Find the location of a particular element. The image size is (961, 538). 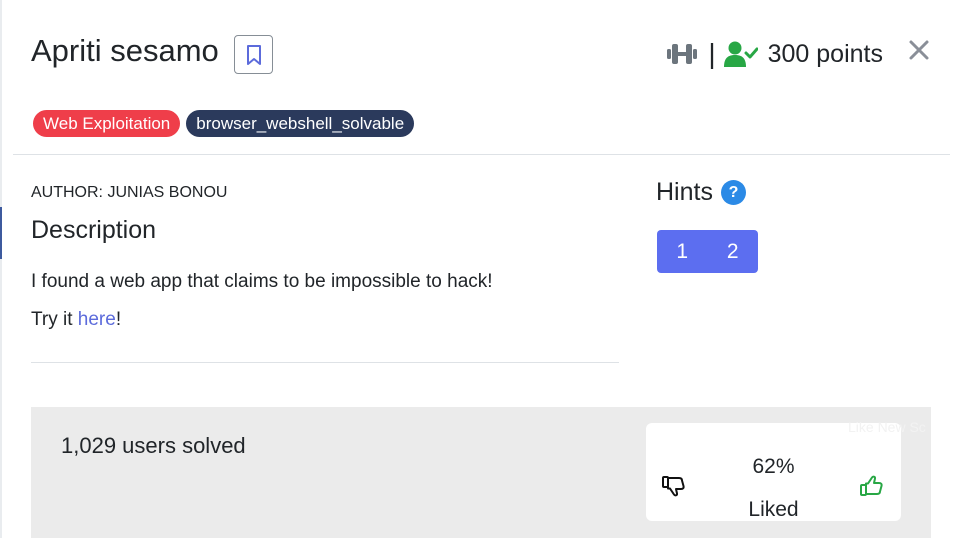

thumbs-up-icon is located at coordinates (871, 485).